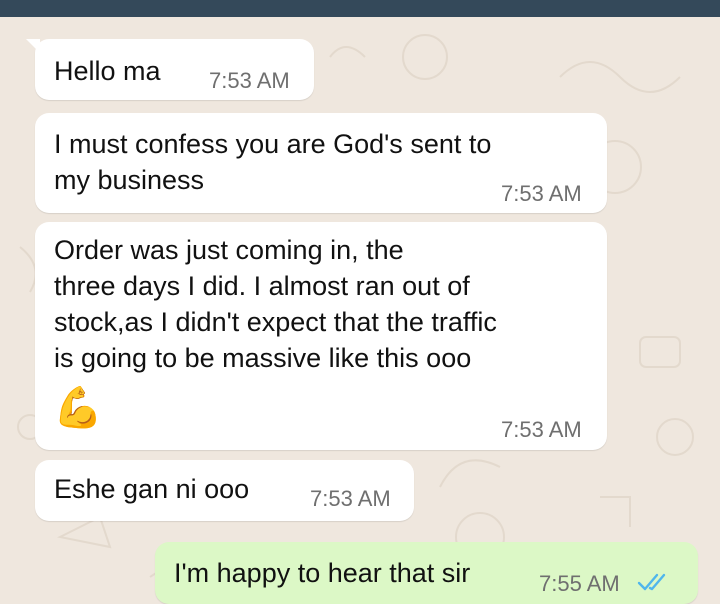 The width and height of the screenshot is (720, 604). Describe the element at coordinates (33, 46) in the screenshot. I see `bubble-tail` at that location.